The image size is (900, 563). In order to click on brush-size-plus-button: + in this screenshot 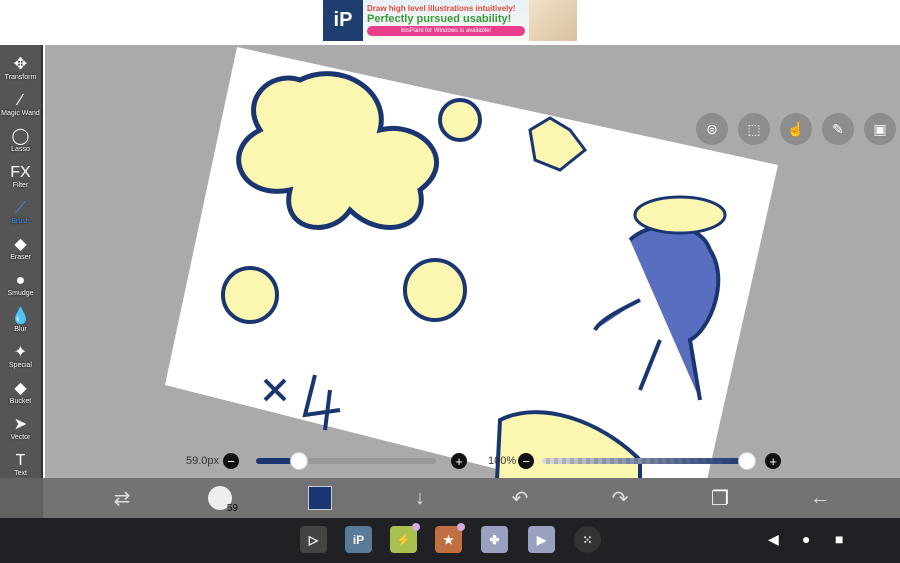, I will do `click(459, 461)`.